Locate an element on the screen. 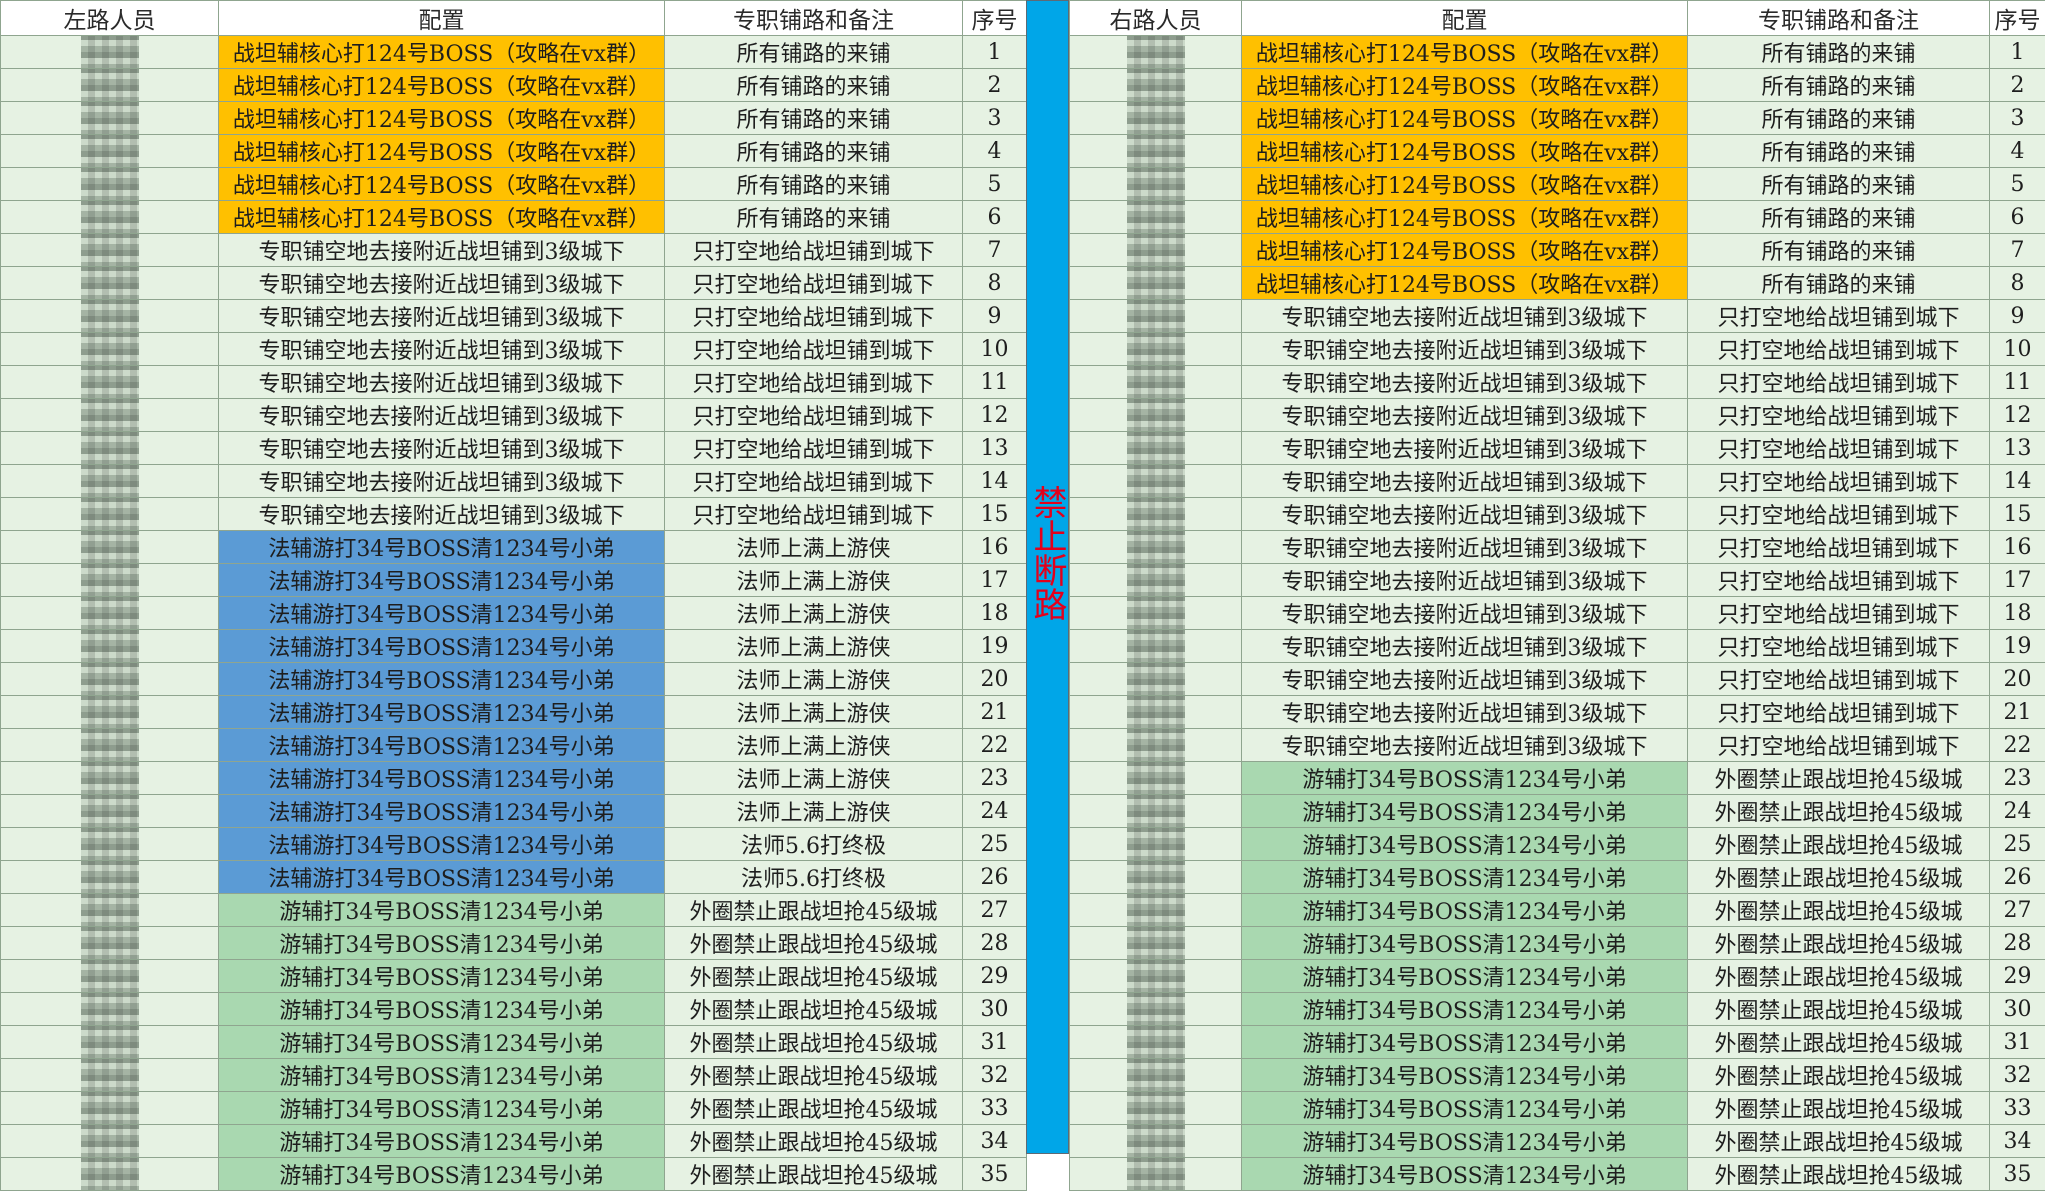 This screenshot has width=2045, height=1191. left-row-number-cell: 33 is located at coordinates (995, 1108).